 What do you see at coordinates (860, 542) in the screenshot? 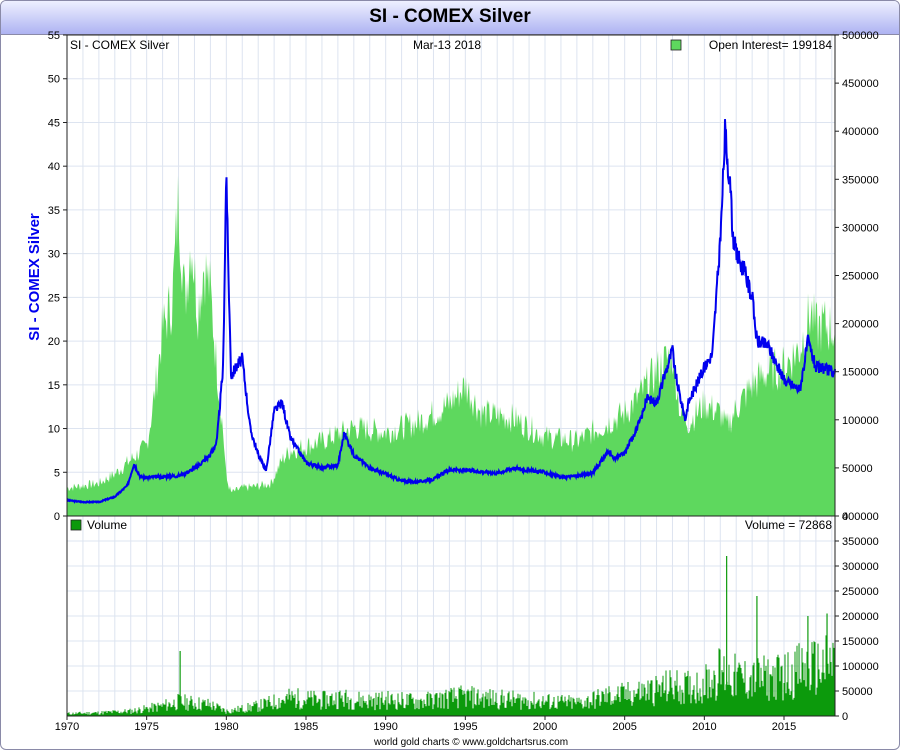
I see `volume-right-tick-label: 350000` at bounding box center [860, 542].